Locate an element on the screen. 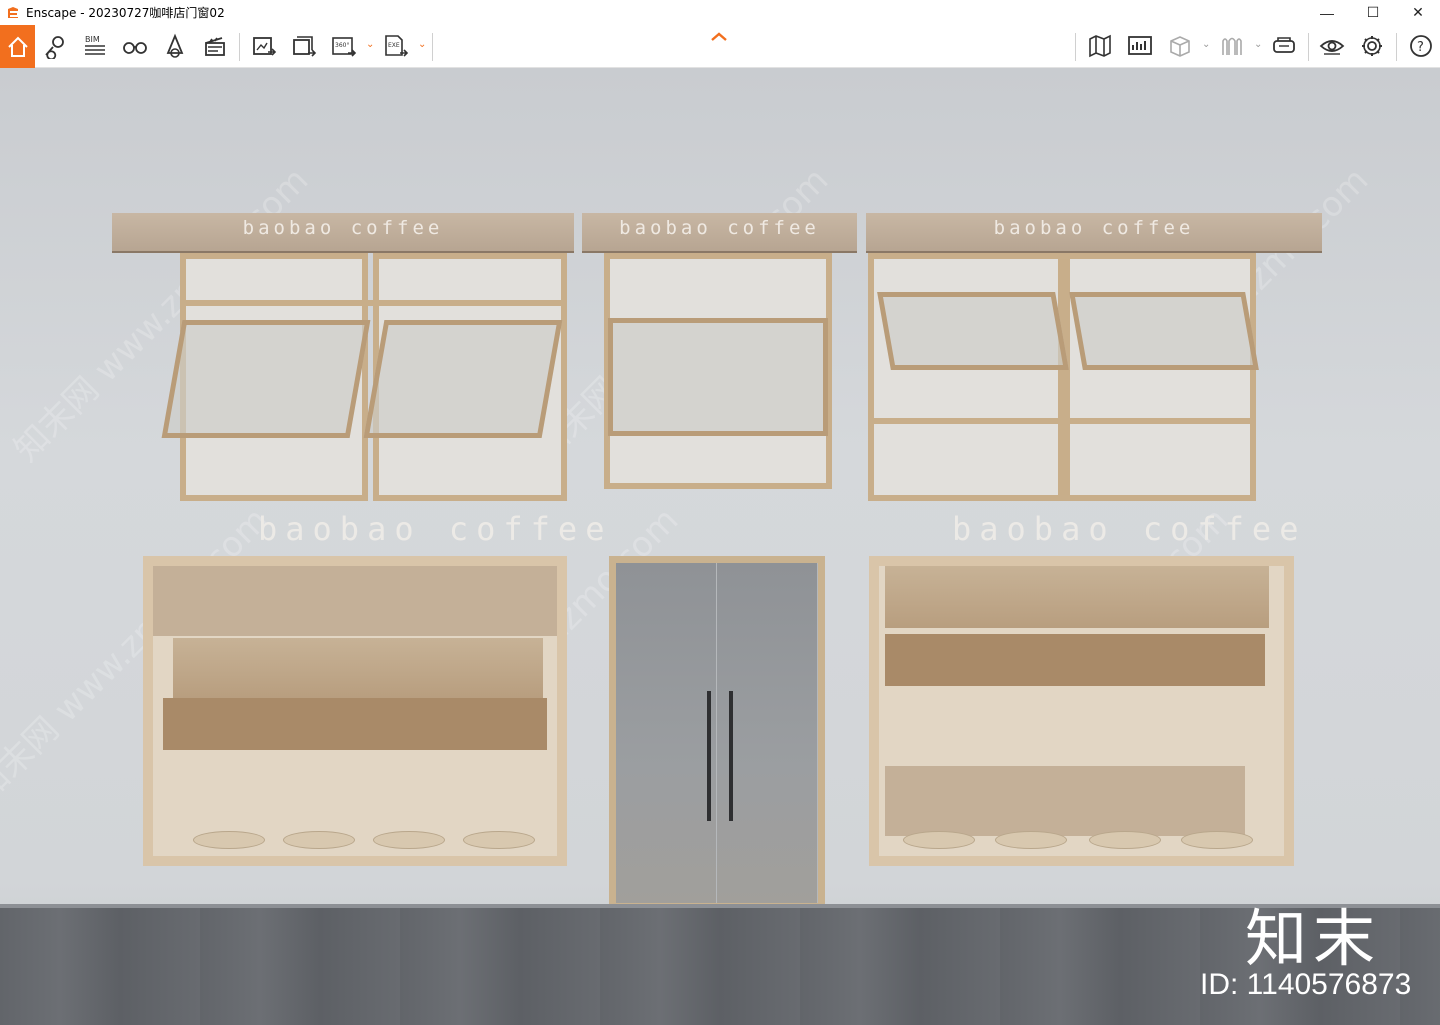 The image size is (1440, 1025). maximize-button: ☐ is located at coordinates (1373, 12).